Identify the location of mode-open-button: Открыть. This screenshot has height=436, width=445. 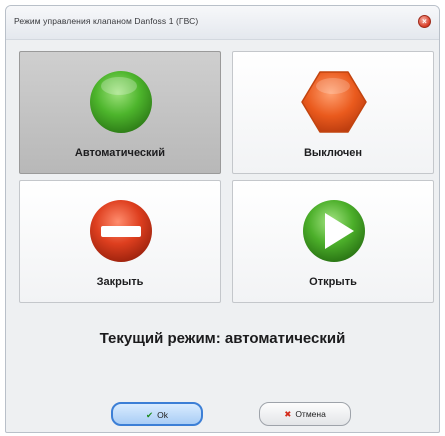
(333, 241).